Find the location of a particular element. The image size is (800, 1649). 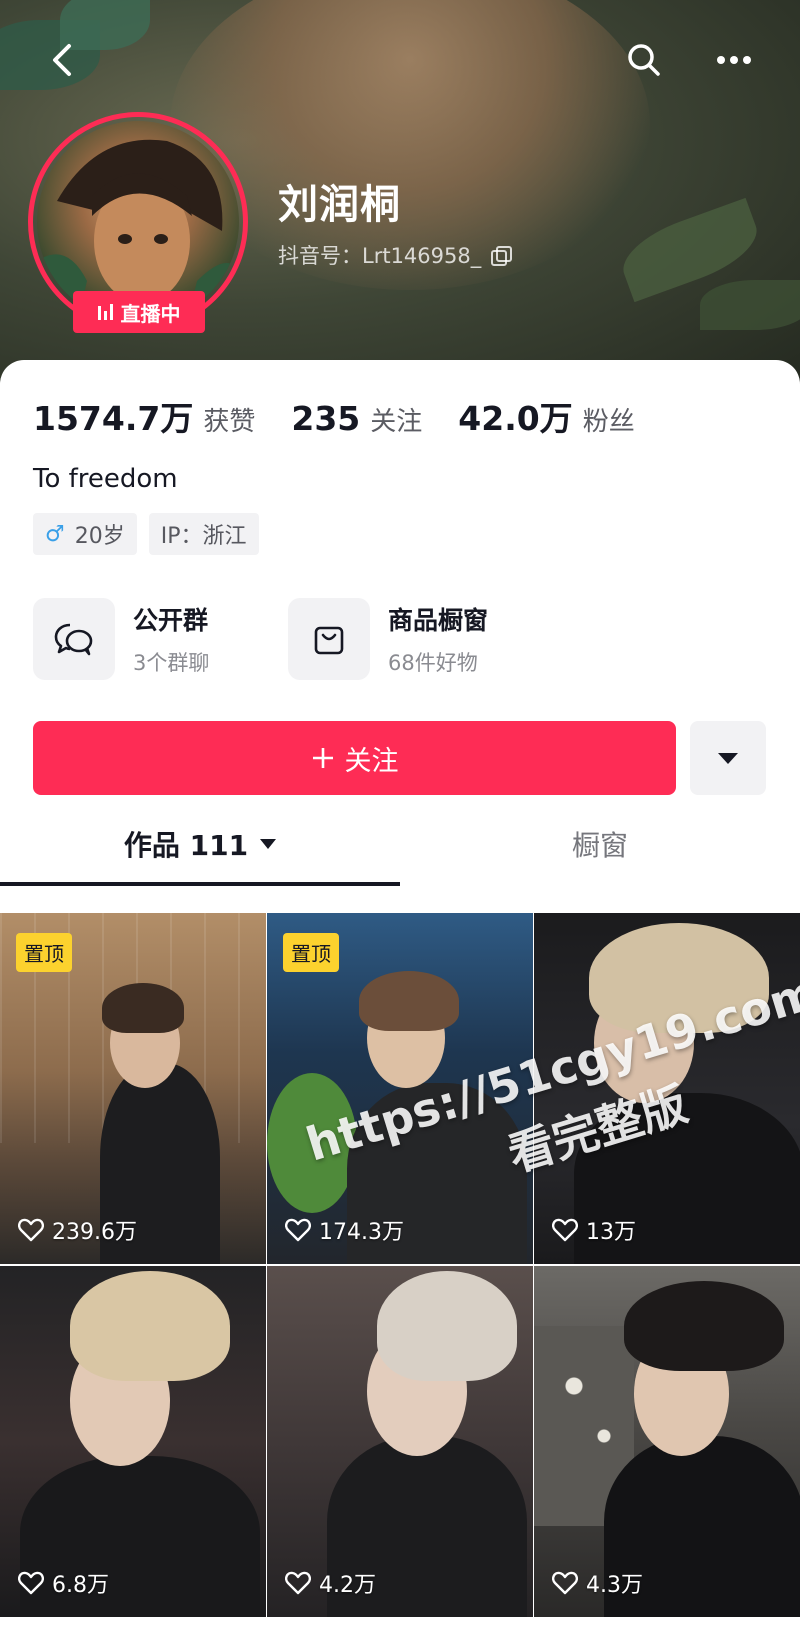

back-arrow-icon is located at coordinates (62, 60).